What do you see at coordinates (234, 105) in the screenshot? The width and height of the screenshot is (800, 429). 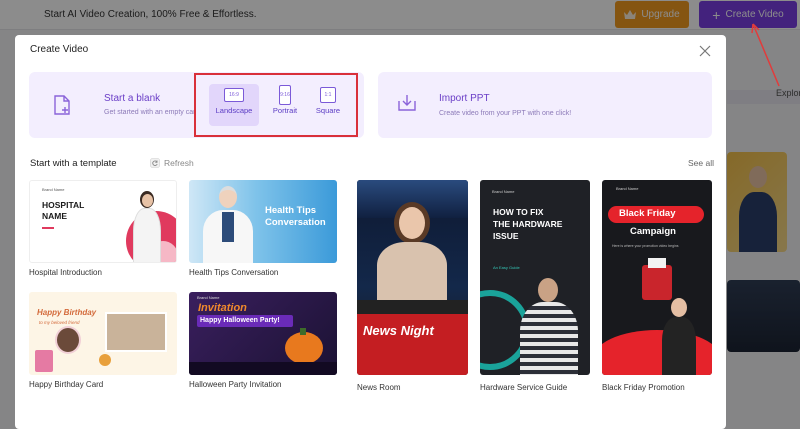 I see `aspect-landscape: 16:9 Landscape` at bounding box center [234, 105].